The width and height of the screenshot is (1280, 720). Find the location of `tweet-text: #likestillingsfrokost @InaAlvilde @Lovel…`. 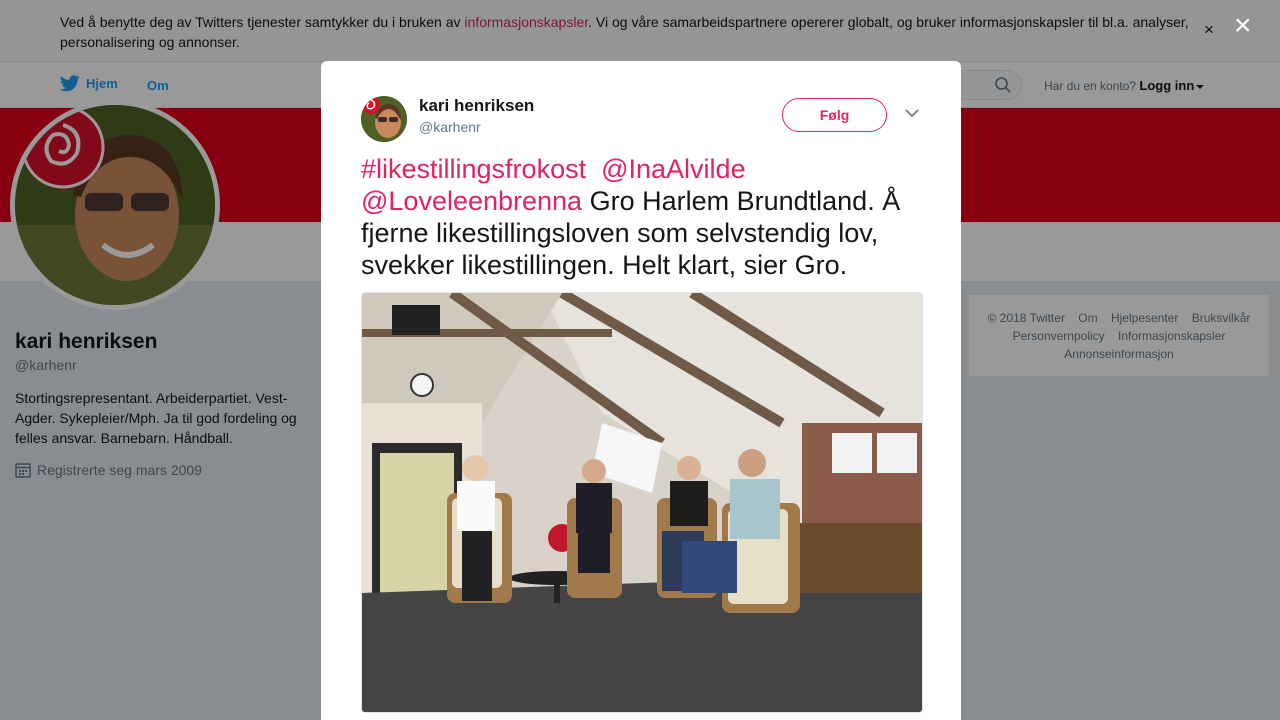

tweet-text: #likestillingsfrokost @InaAlvilde @Lovel… is located at coordinates (643, 217).